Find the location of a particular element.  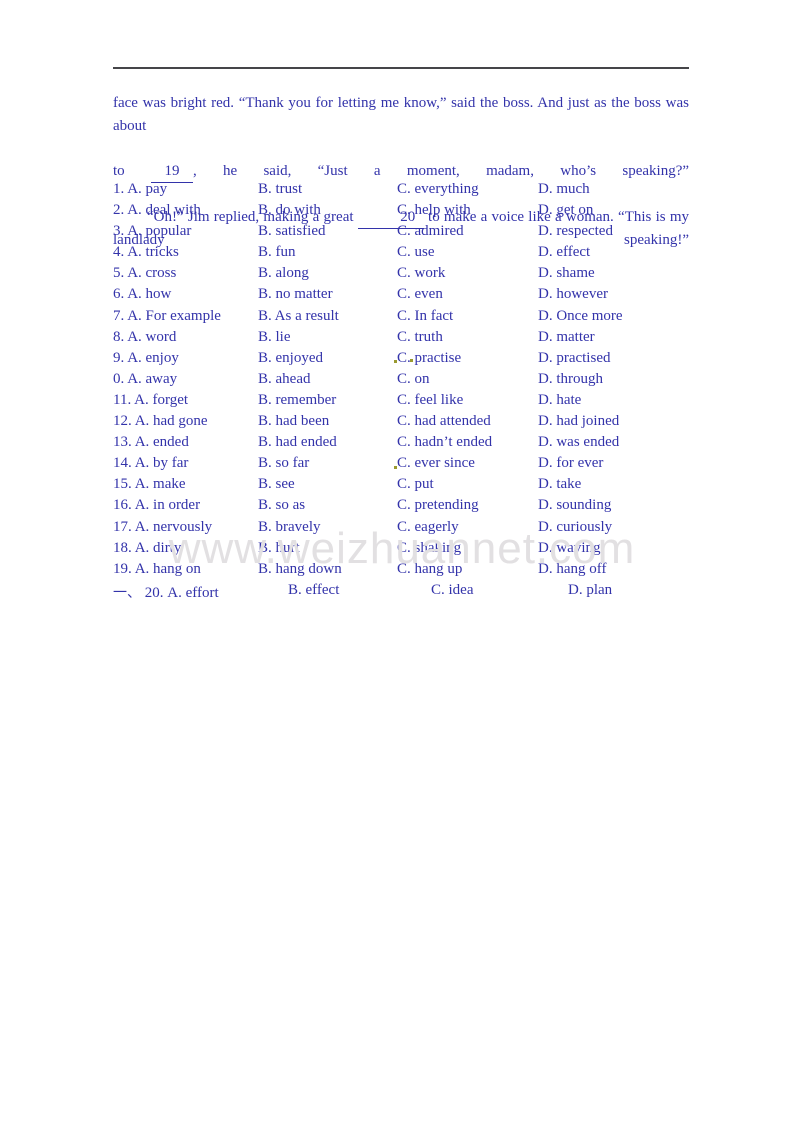

option-a: 1. A. pay is located at coordinates (140, 189).